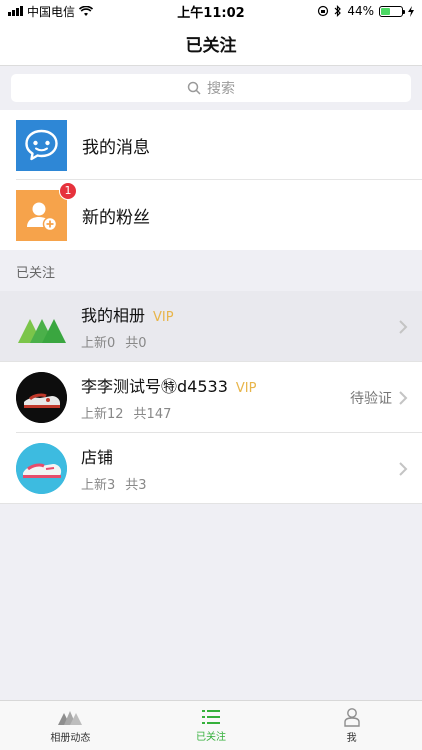 The height and width of the screenshot is (750, 422). Describe the element at coordinates (70, 738) in the screenshot. I see `tab-label: 相册动态` at that location.